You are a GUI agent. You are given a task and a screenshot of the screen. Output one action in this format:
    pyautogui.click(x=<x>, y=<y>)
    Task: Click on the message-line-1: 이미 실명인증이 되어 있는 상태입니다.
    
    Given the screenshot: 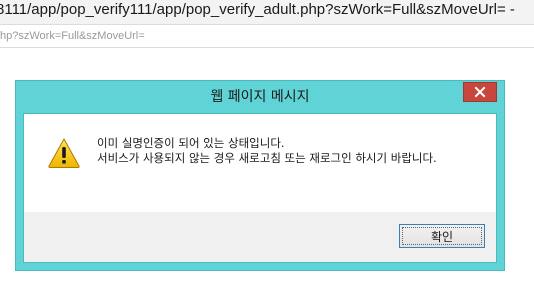 What is the action you would take?
    pyautogui.click(x=191, y=143)
    